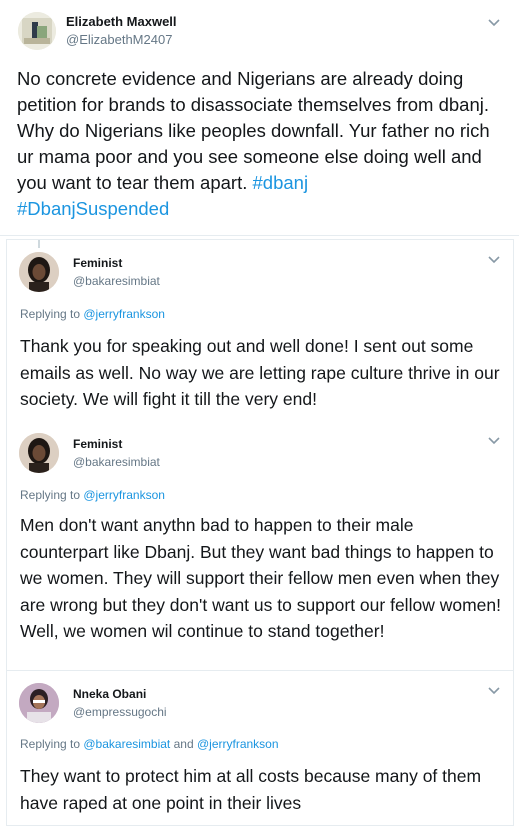  What do you see at coordinates (126, 744) in the screenshot?
I see `mention-link: @bakaresimbiat` at bounding box center [126, 744].